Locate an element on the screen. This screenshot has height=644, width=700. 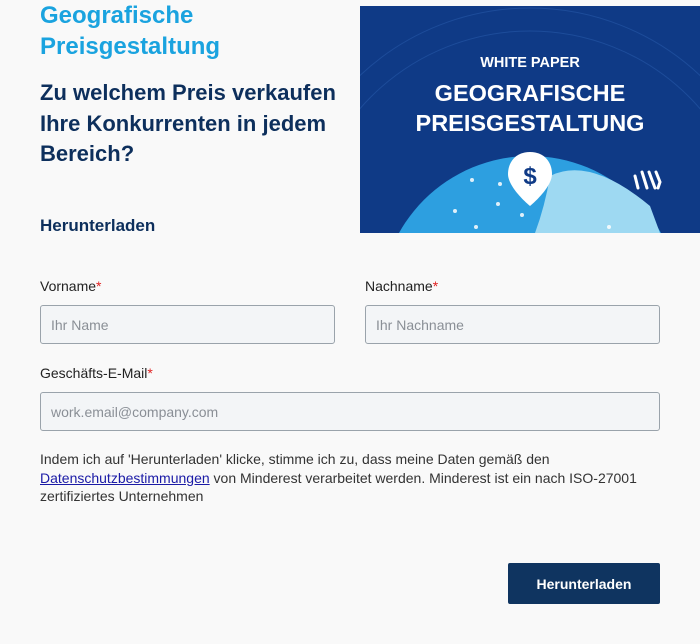
download-section-label: Herunterladen is located at coordinates (98, 225).